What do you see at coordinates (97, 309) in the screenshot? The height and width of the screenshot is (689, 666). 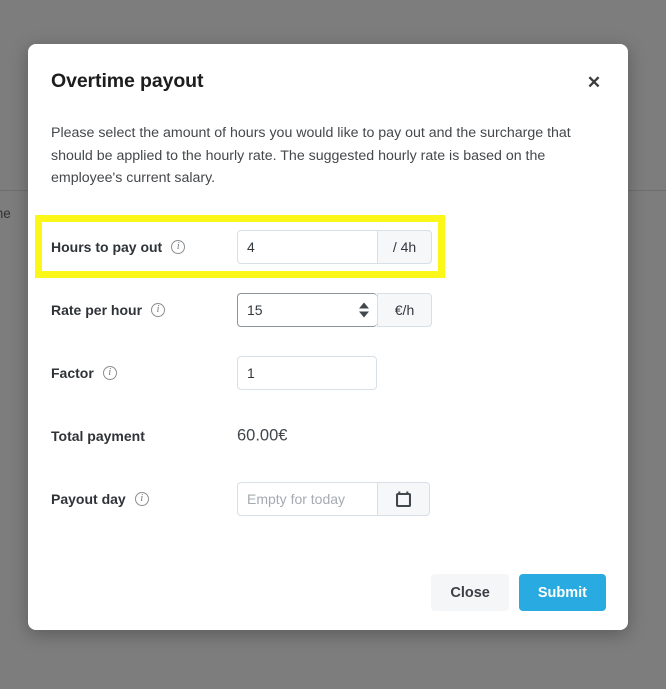 I see `label-rate-text: Rate per hour` at bounding box center [97, 309].